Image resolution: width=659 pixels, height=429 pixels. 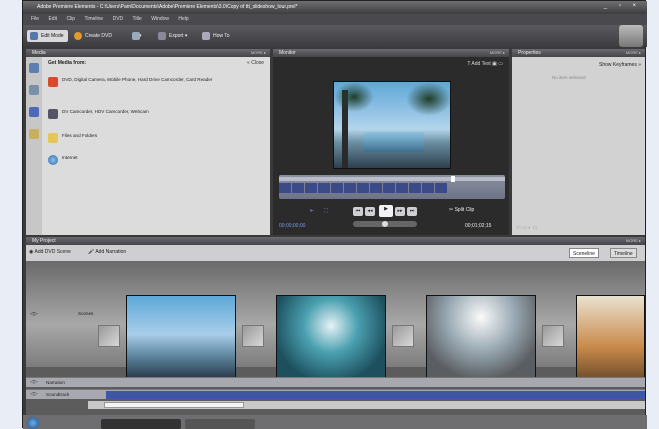 I want to click on narration-track-label: Narration, so click(x=55, y=382).